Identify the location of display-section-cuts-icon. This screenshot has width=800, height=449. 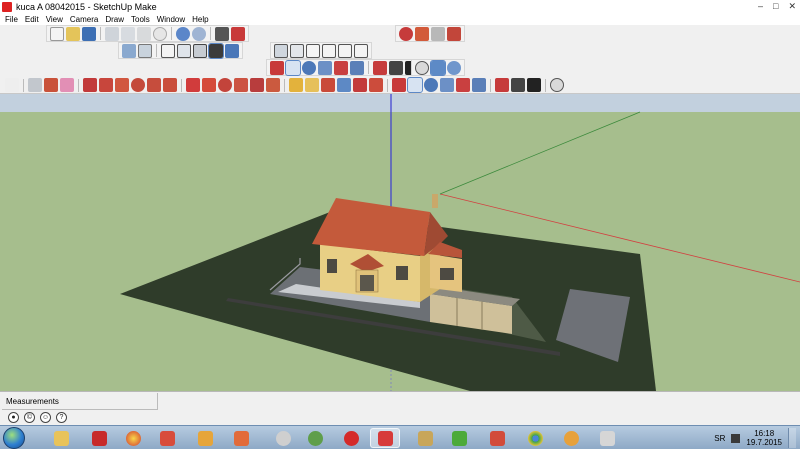
(454, 67).